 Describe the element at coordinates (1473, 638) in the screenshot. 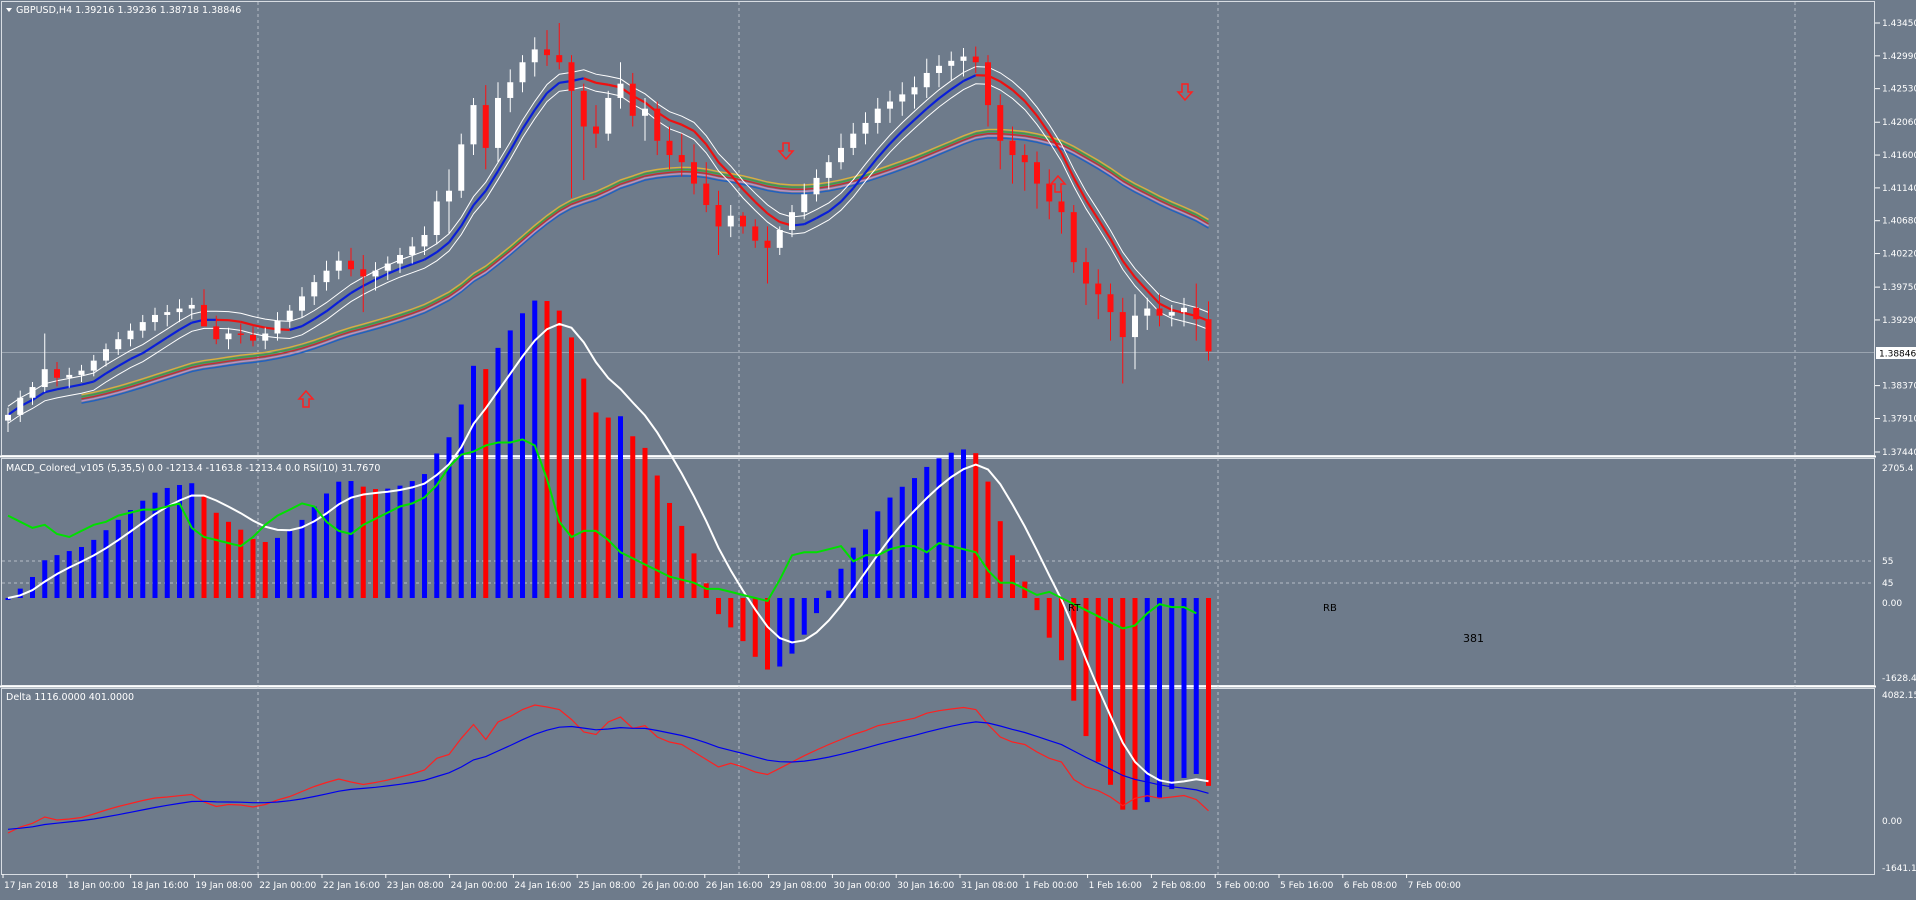

I see `macd-annotation-value: 381` at that location.